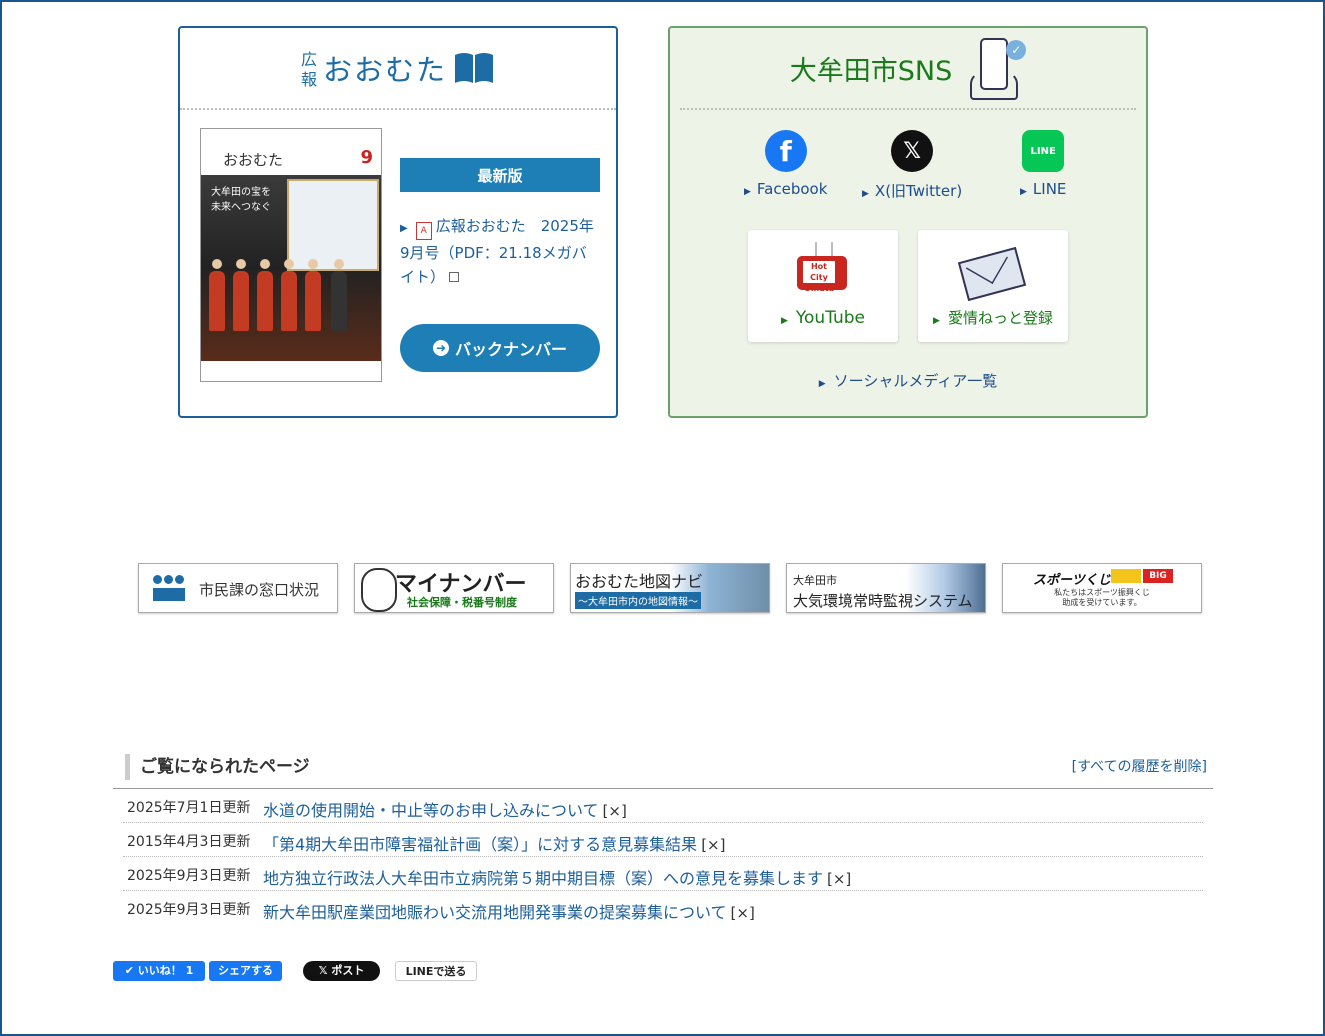  I want to click on line-send-button: LINEで送る, so click(436, 971).